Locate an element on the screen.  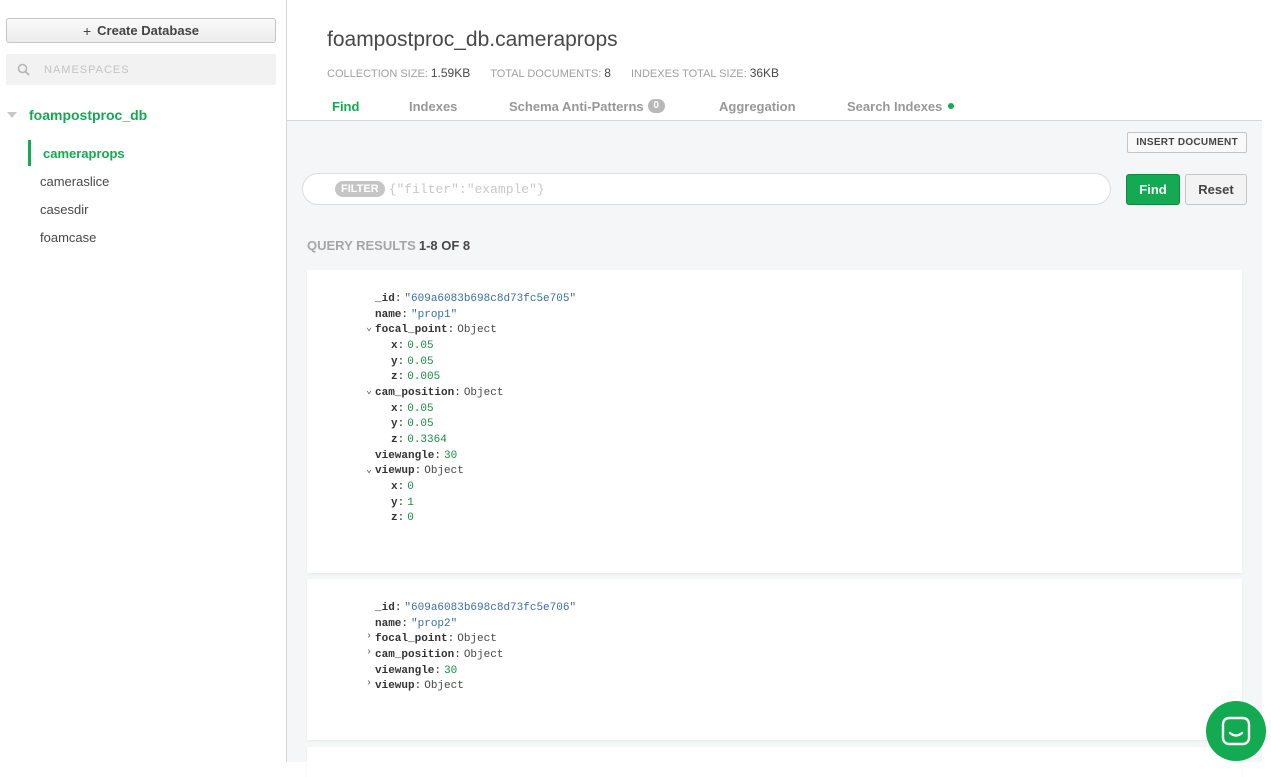
field-row: z:0.005 is located at coordinates (416, 377).